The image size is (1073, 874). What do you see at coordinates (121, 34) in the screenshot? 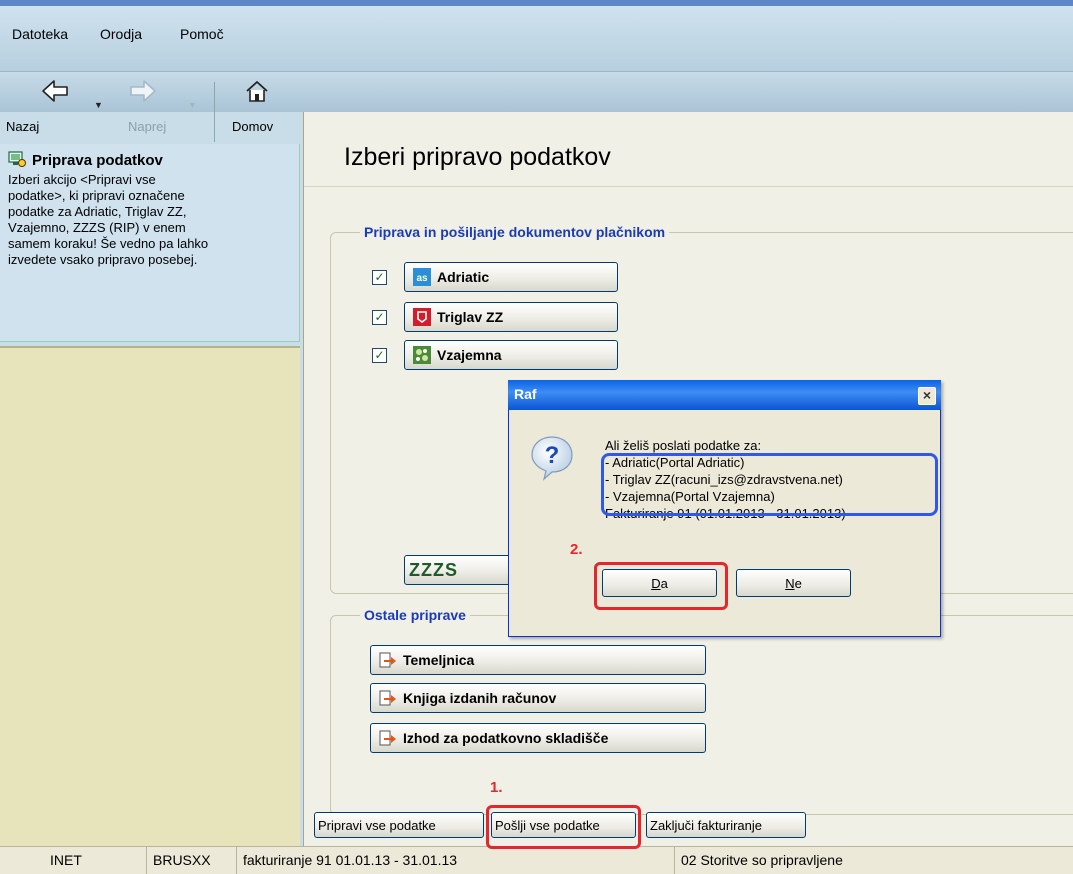
I see `menu-orodja: Orodja` at bounding box center [121, 34].